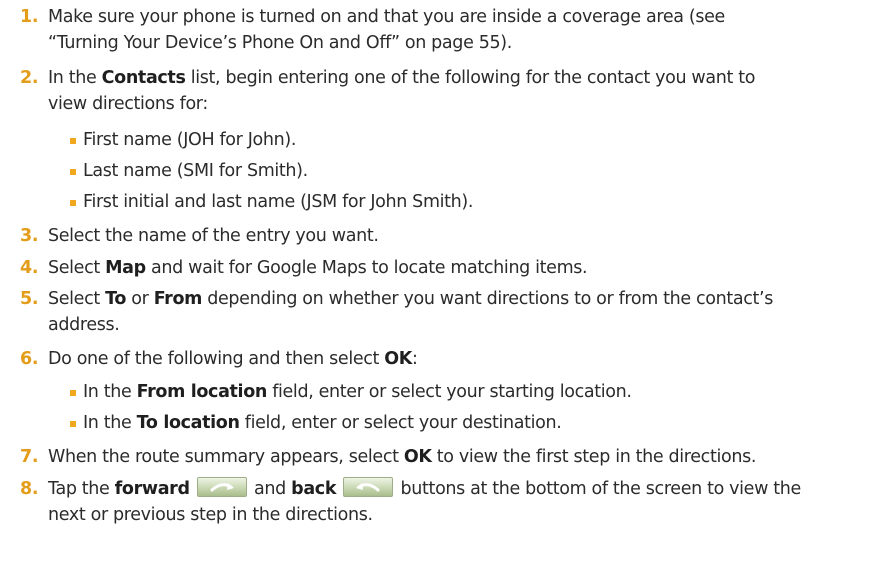 This screenshot has height=561, width=874. What do you see at coordinates (29, 17) in the screenshot?
I see `step-number: 1.` at bounding box center [29, 17].